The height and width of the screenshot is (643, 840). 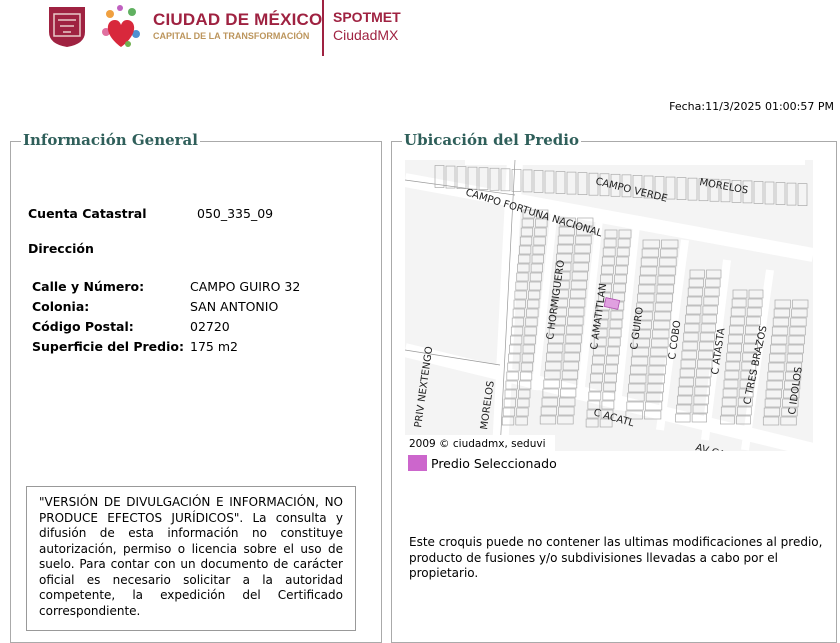 What do you see at coordinates (214, 346) in the screenshot?
I see `superficie-value: 175 m2` at bounding box center [214, 346].